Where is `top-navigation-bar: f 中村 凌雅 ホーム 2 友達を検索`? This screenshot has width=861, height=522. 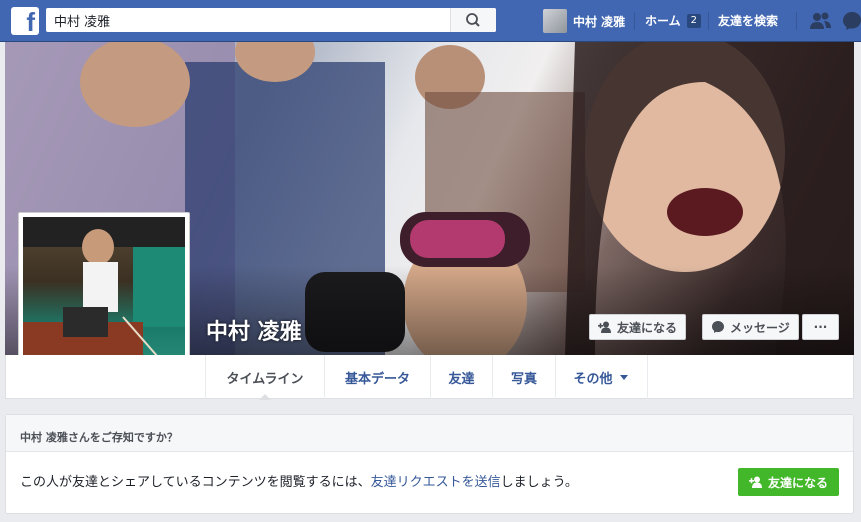 top-navigation-bar: f 中村 凌雅 ホーム 2 友達を検索 is located at coordinates (430, 21).